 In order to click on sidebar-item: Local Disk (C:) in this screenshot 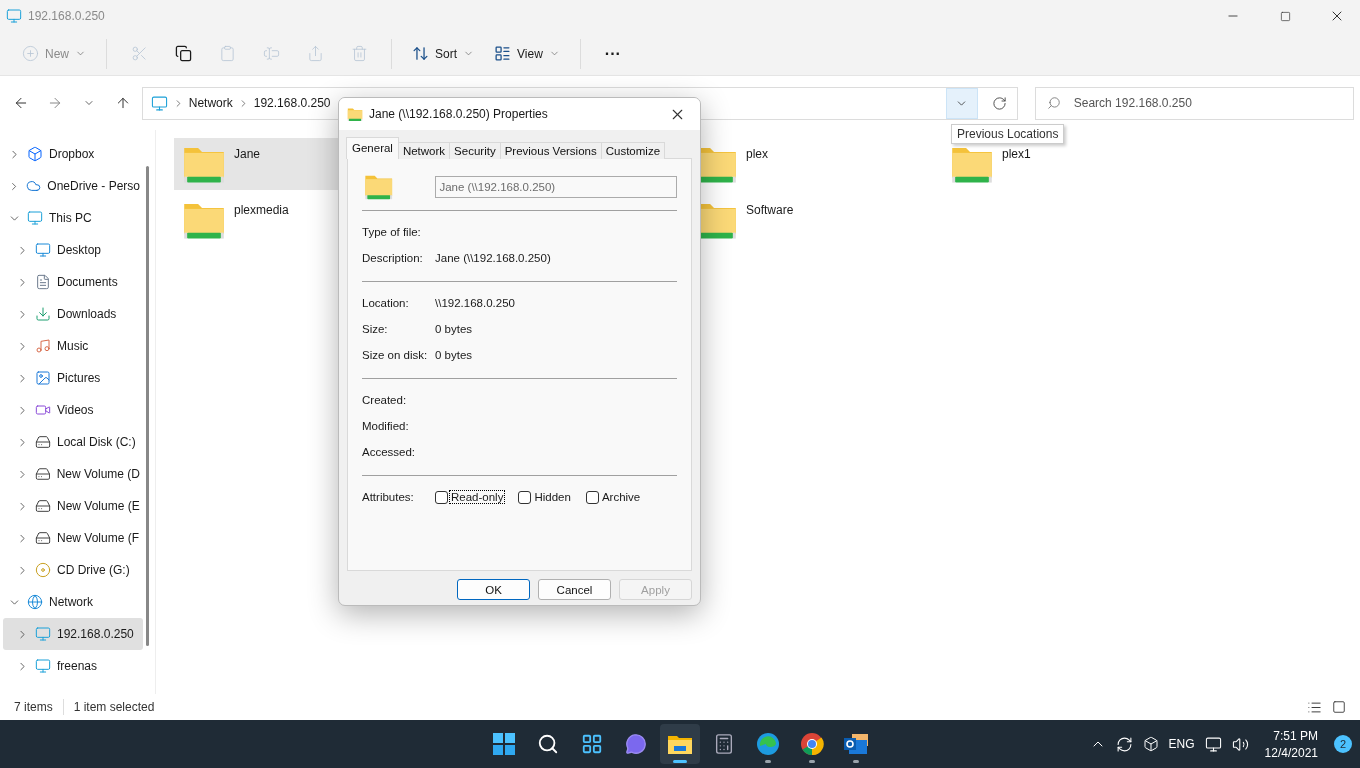, I will do `click(70, 442)`.